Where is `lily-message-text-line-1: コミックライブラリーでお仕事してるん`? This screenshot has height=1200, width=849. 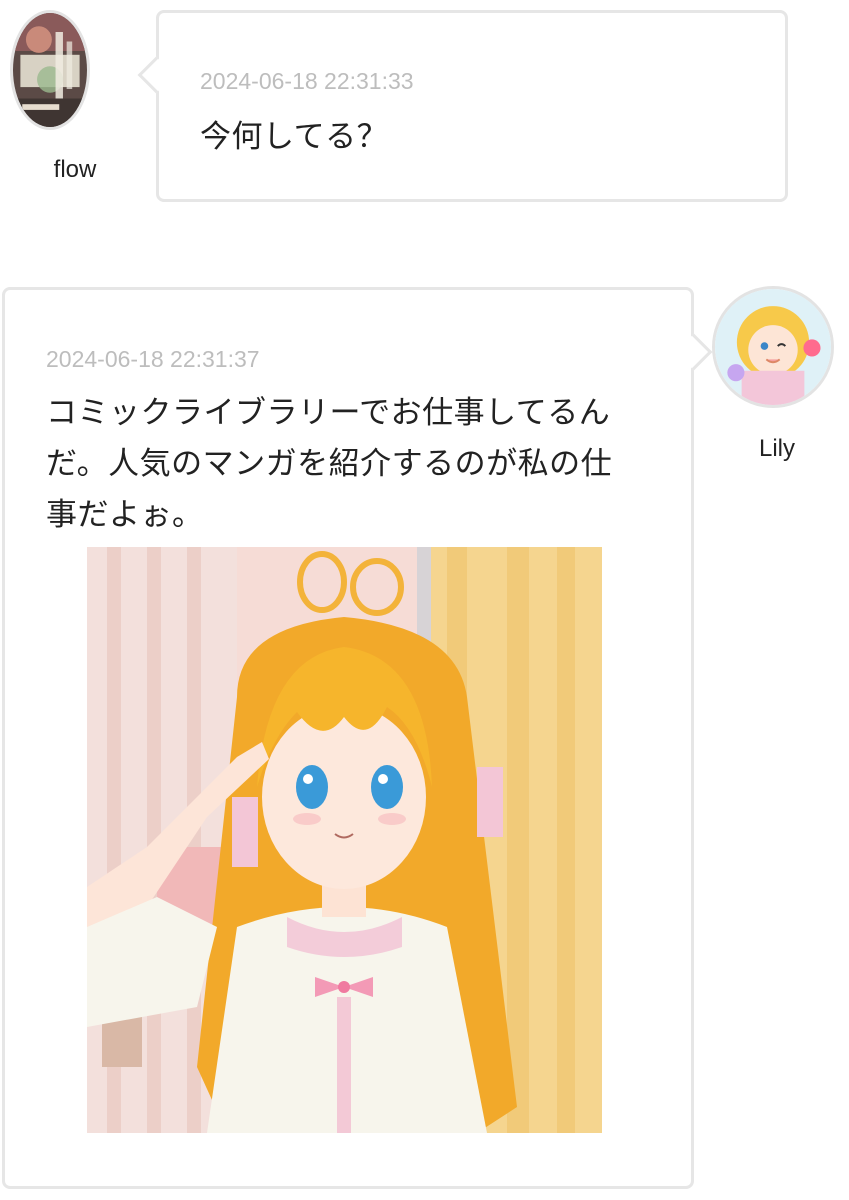
lily-message-text-line-1: コミックライブラリーでお仕事してるん is located at coordinates (328, 413).